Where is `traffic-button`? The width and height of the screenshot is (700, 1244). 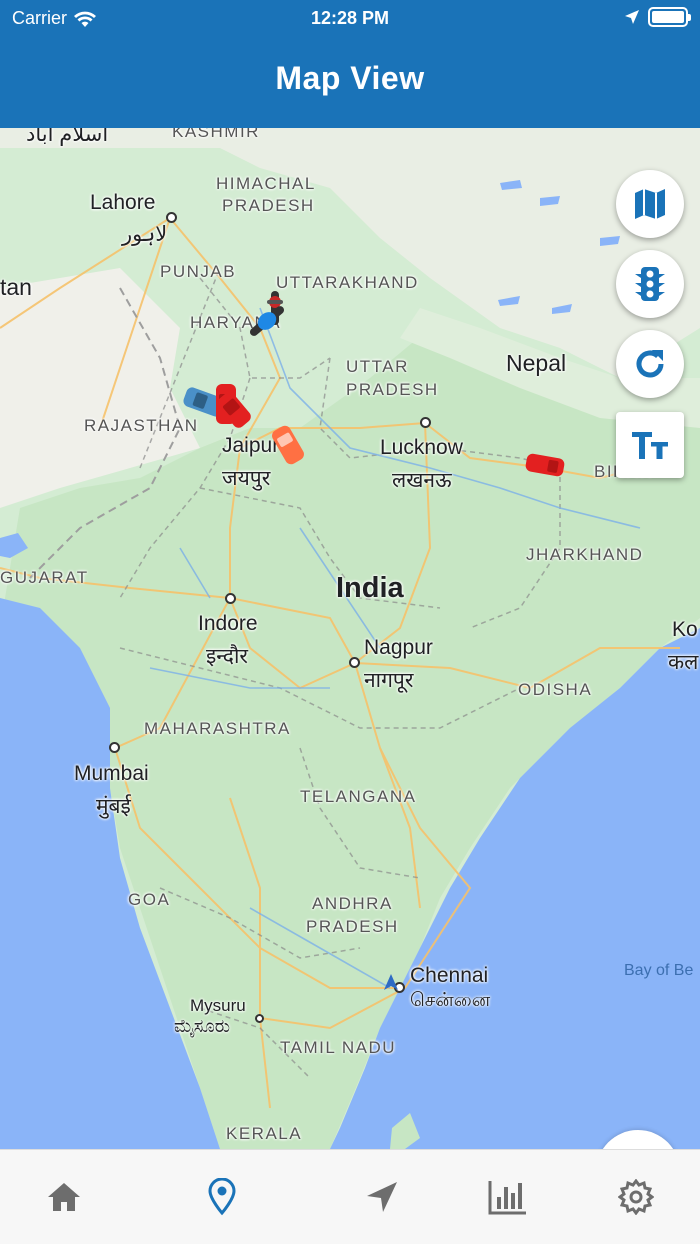 traffic-button is located at coordinates (650, 284).